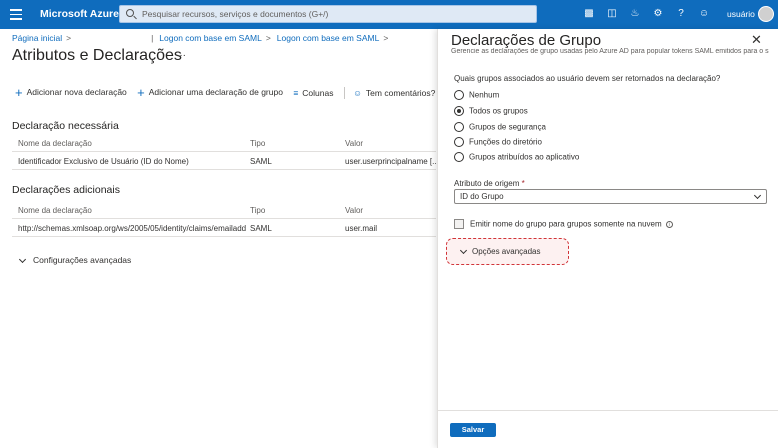  What do you see at coordinates (296, 92) in the screenshot?
I see `columns-icon: ≡` at bounding box center [296, 92].